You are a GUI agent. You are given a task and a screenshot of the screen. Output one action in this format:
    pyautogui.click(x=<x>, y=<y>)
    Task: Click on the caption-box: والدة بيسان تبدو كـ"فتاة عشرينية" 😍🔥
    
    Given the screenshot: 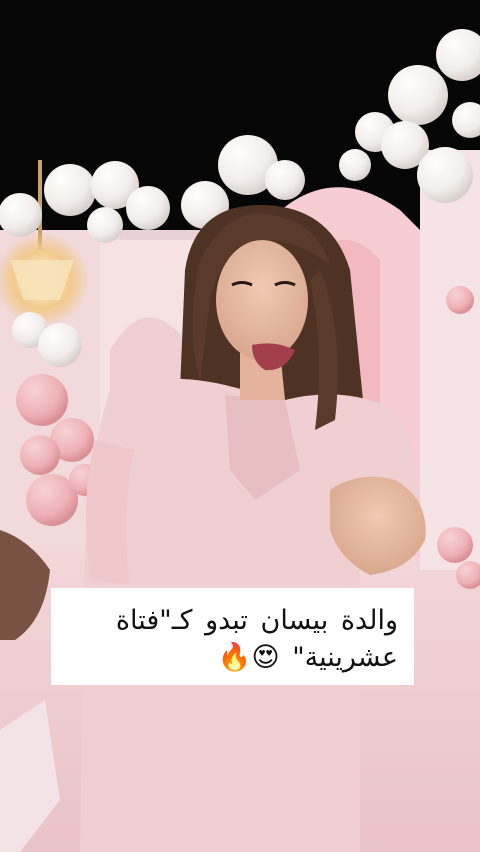 What is the action you would take?
    pyautogui.click(x=232, y=636)
    